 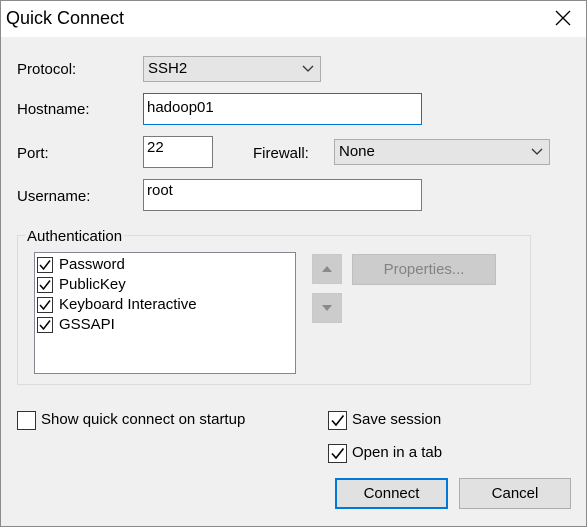 I want to click on protocol-select: SSH2, so click(x=232, y=69).